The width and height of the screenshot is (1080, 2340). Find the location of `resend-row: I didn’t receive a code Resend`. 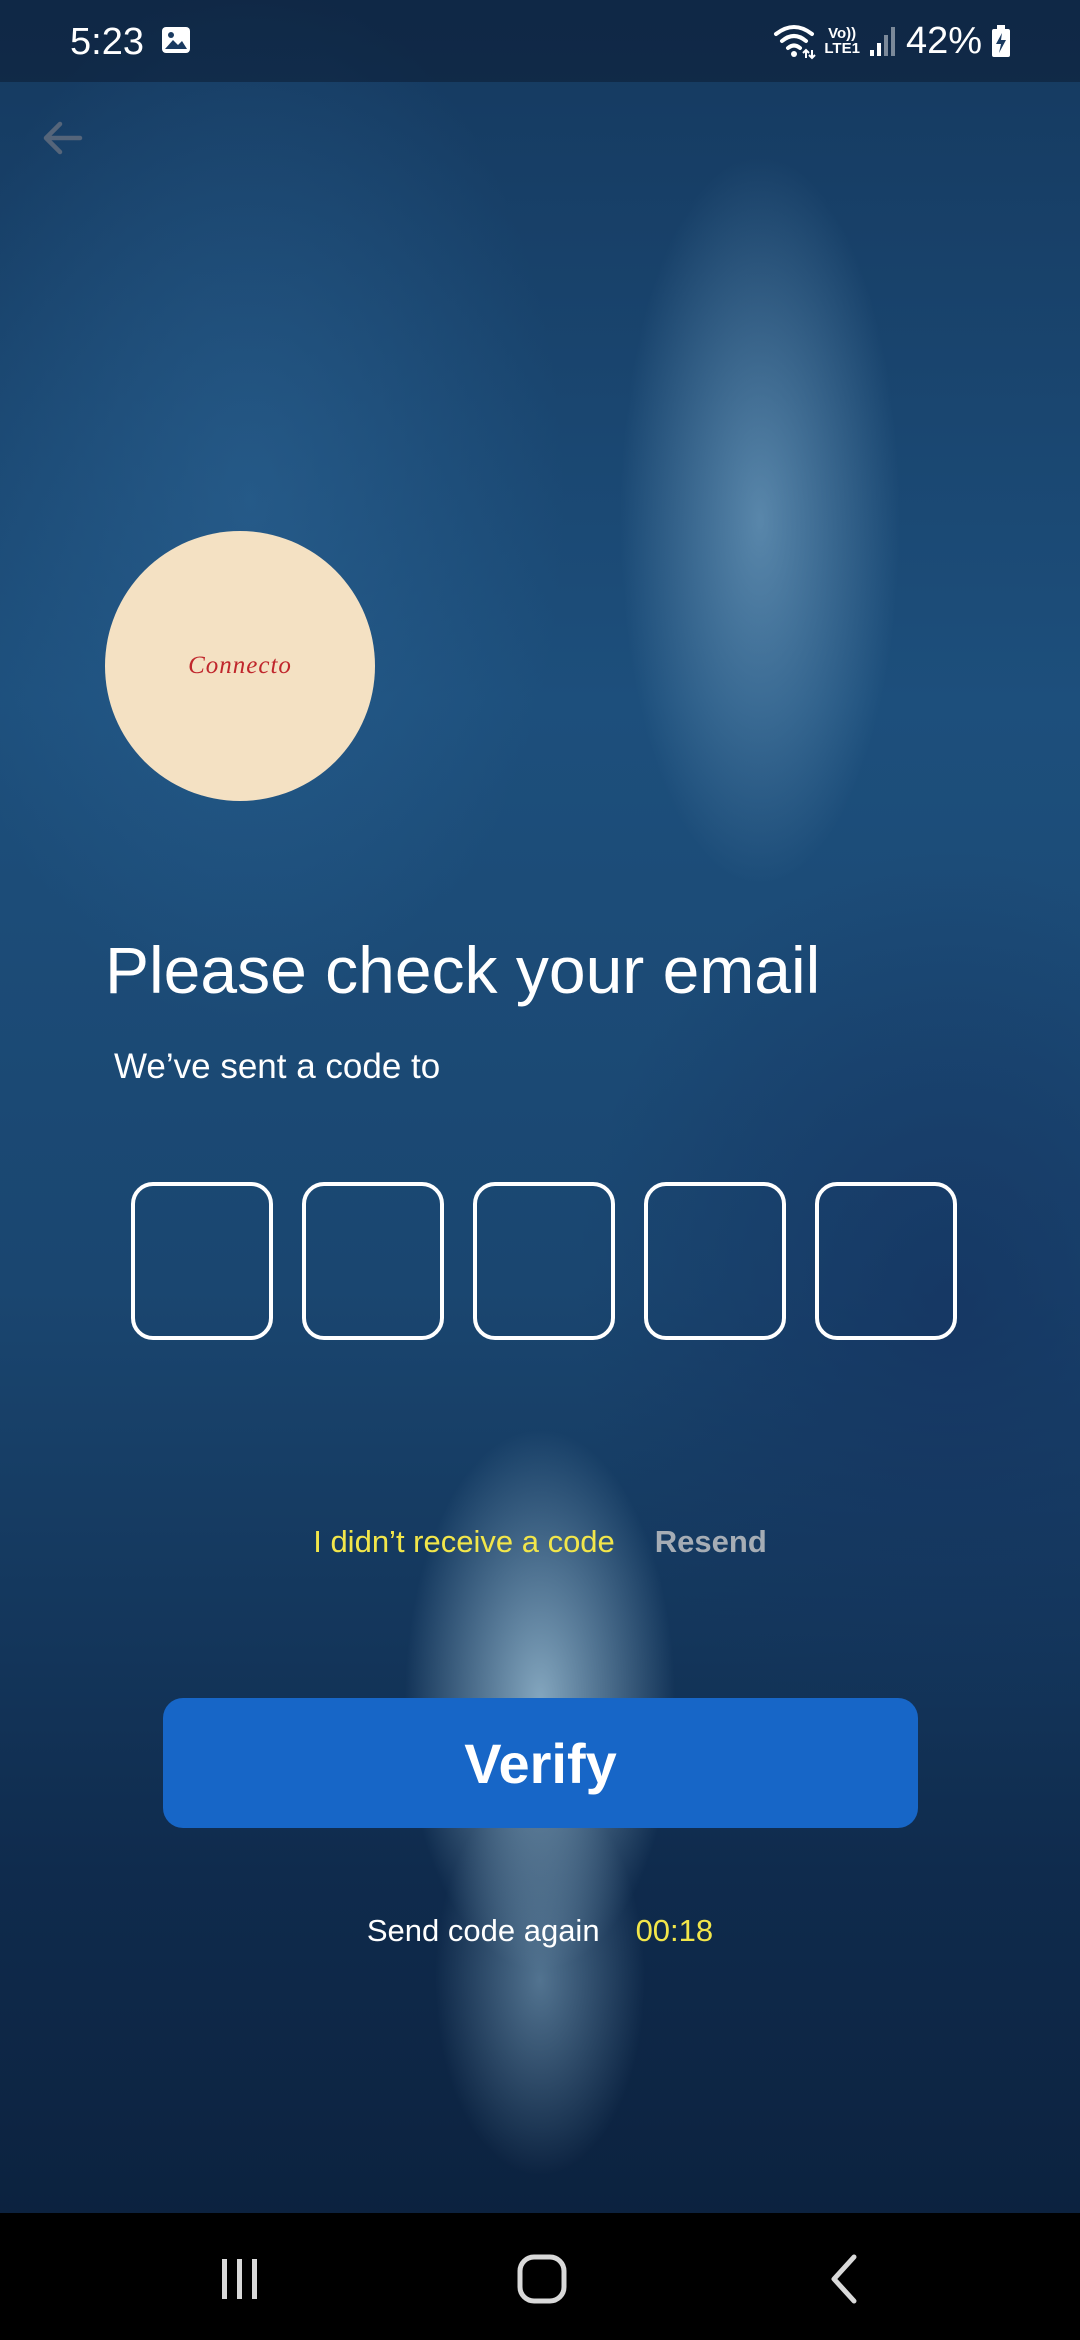

resend-row: I didn’t receive a code Resend is located at coordinates (540, 1542).